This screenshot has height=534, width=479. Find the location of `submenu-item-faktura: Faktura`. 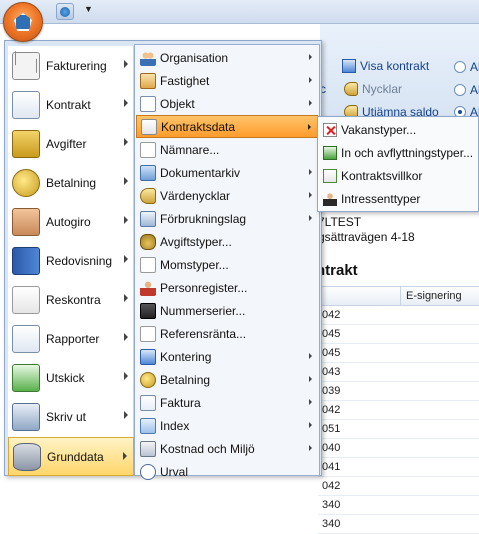

submenu-item-faktura: Faktura is located at coordinates (227, 402).